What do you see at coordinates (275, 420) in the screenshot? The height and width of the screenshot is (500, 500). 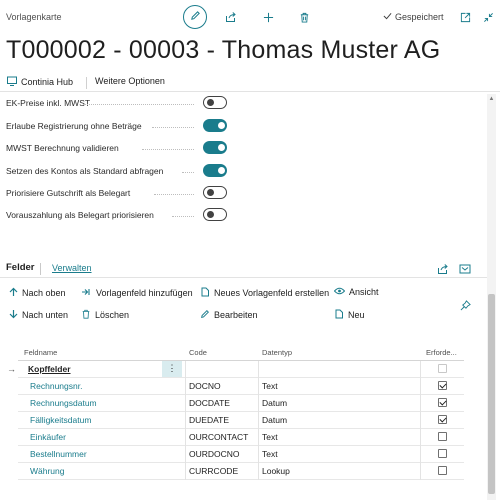 I see `datatype-cell: Datum` at bounding box center [275, 420].